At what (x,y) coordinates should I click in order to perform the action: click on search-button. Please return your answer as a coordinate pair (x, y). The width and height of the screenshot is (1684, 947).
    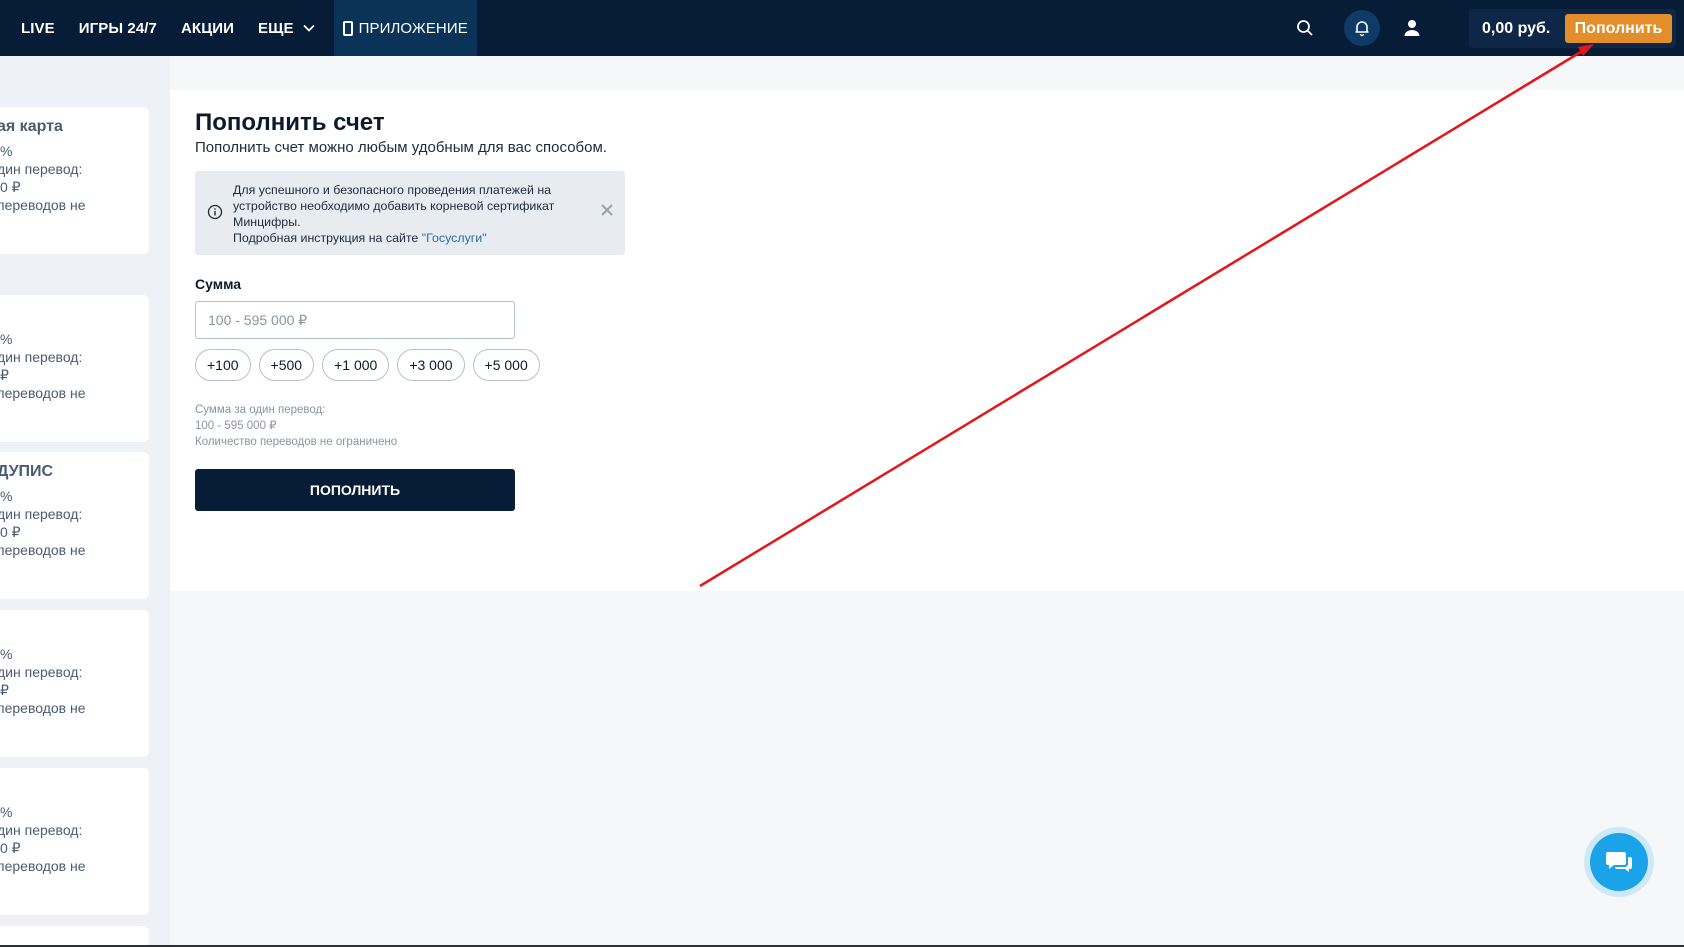
    Looking at the image, I should click on (1305, 28).